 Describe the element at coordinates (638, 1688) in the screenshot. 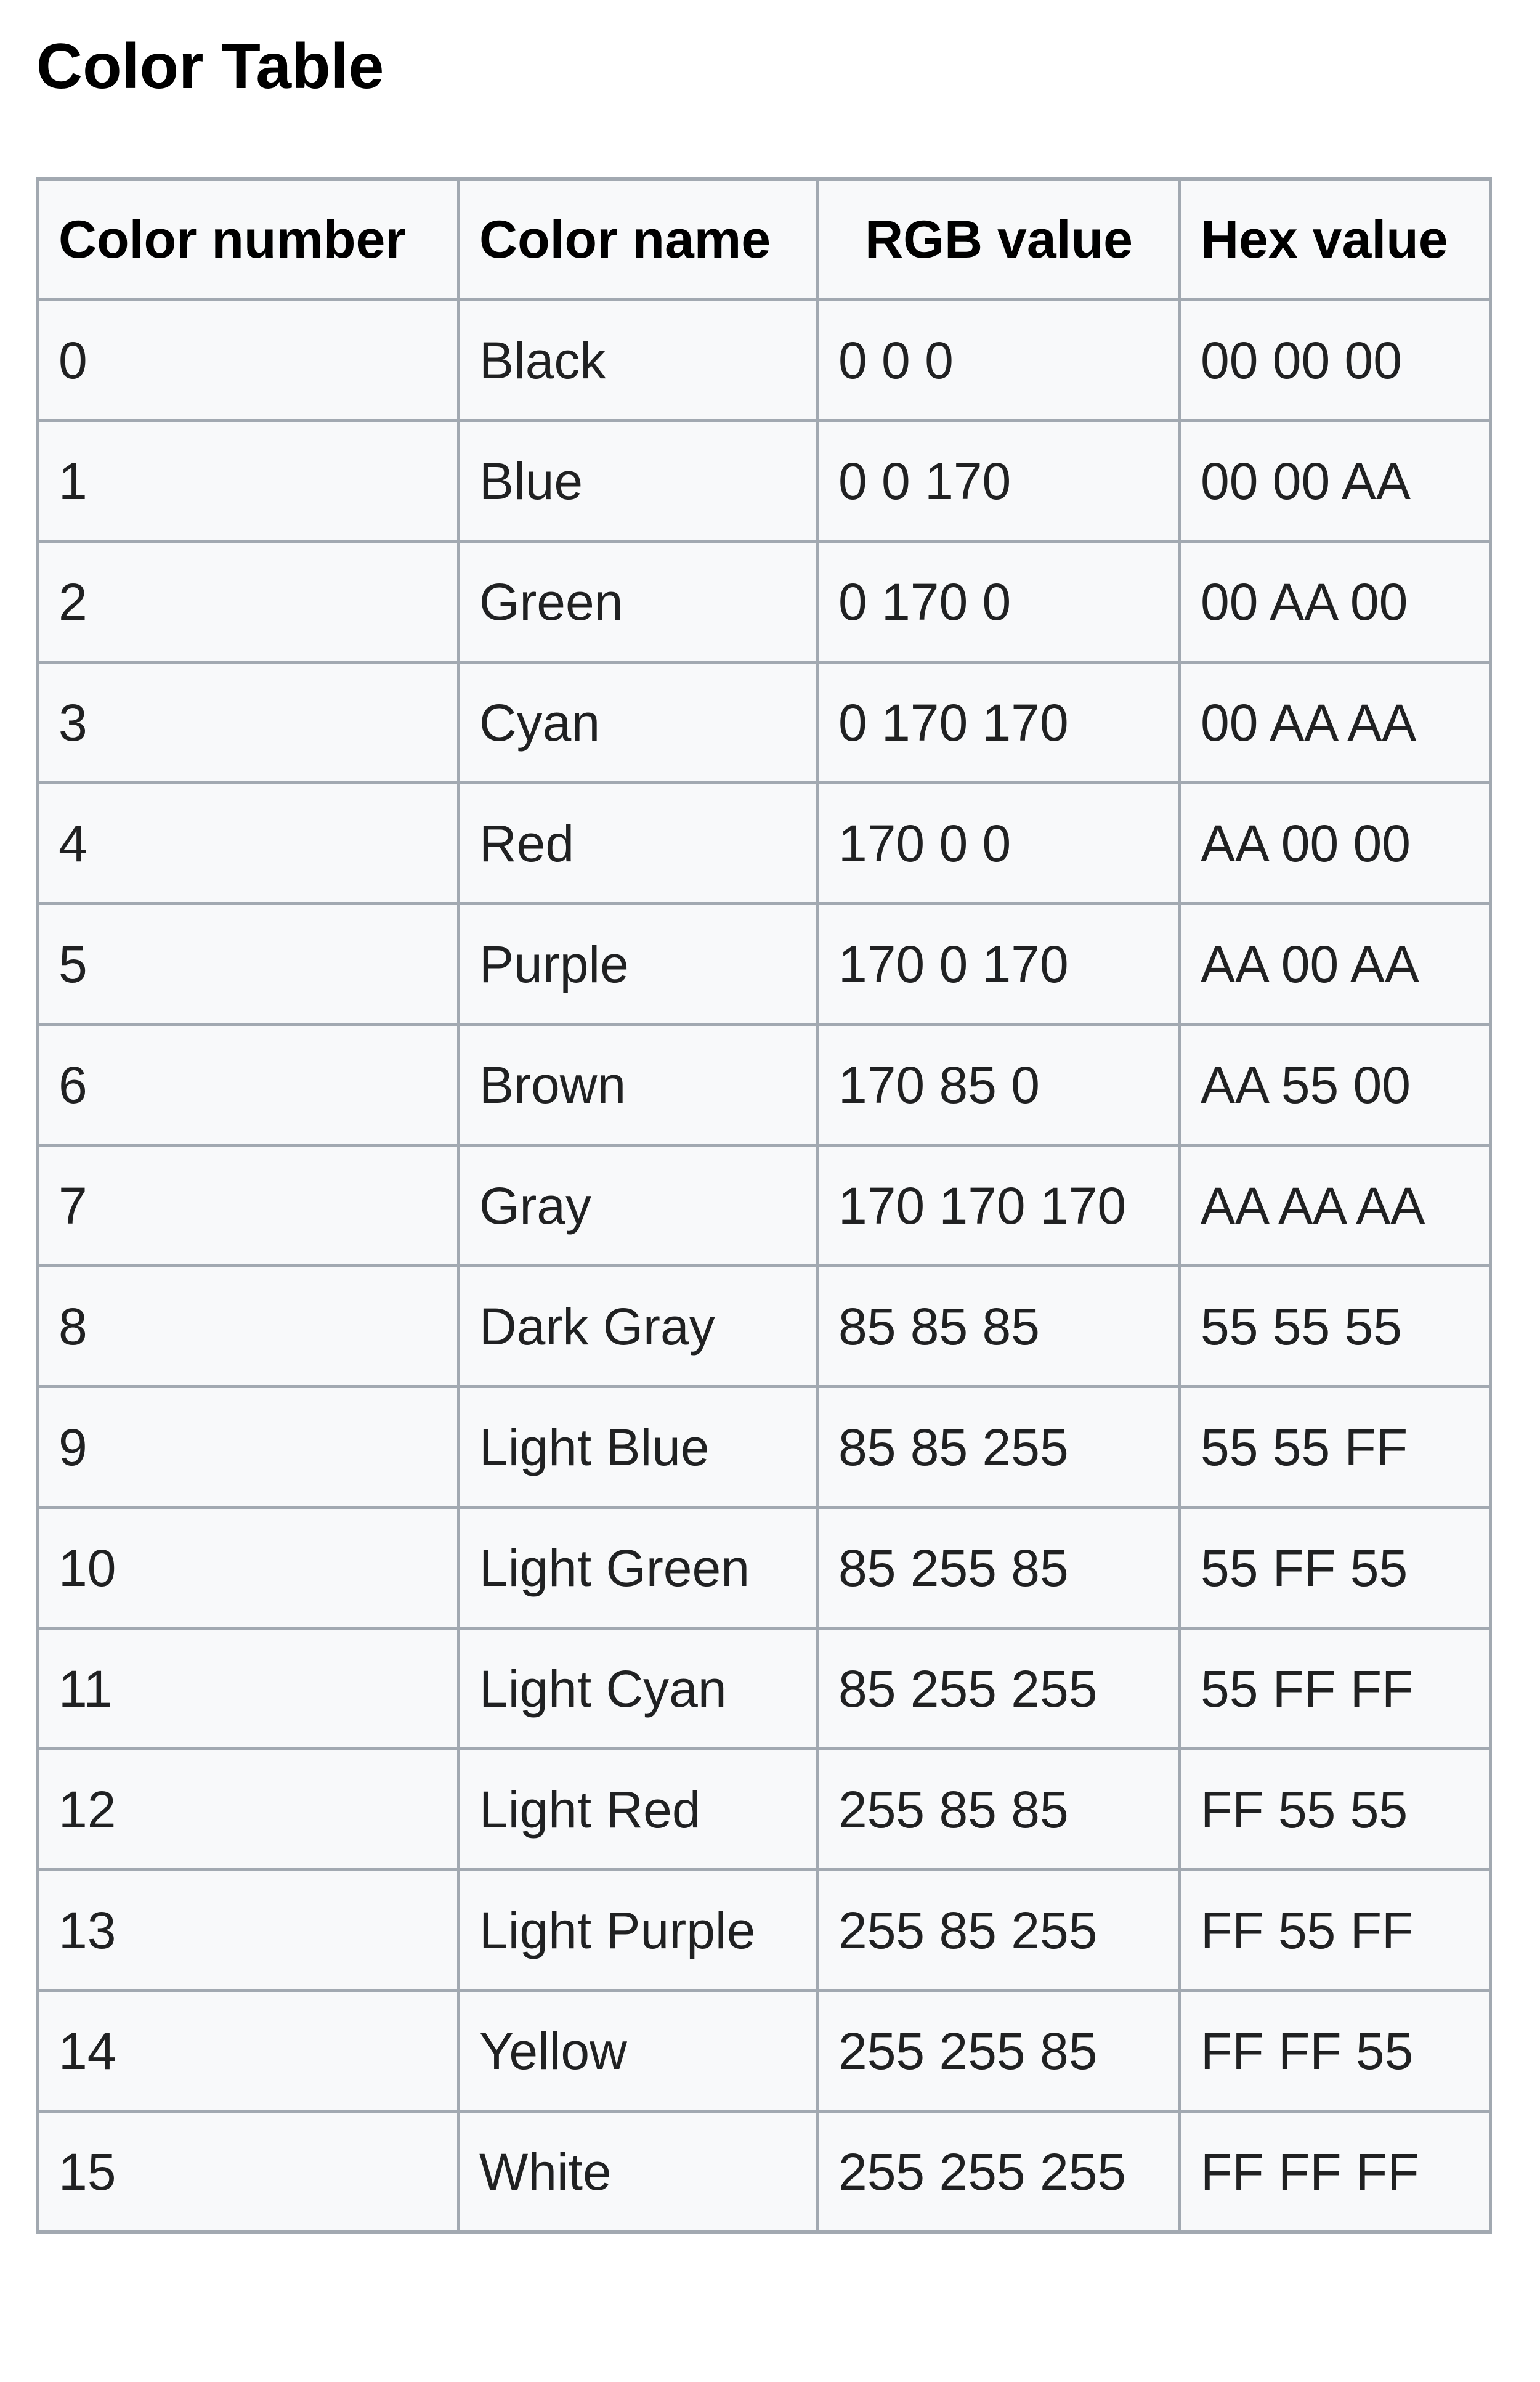

I see `cell-color-name: Light Cyan` at that location.